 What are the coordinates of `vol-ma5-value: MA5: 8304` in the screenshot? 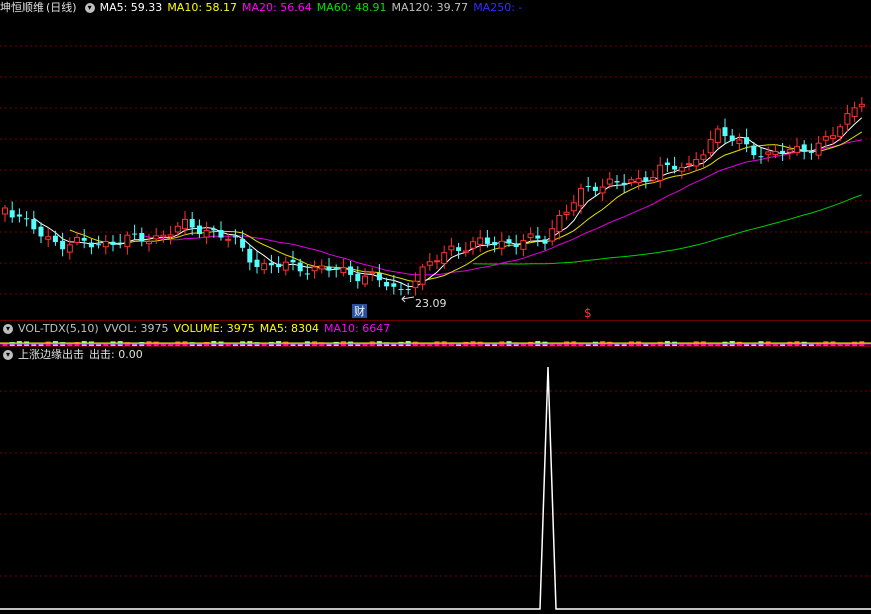 It's located at (289, 328).